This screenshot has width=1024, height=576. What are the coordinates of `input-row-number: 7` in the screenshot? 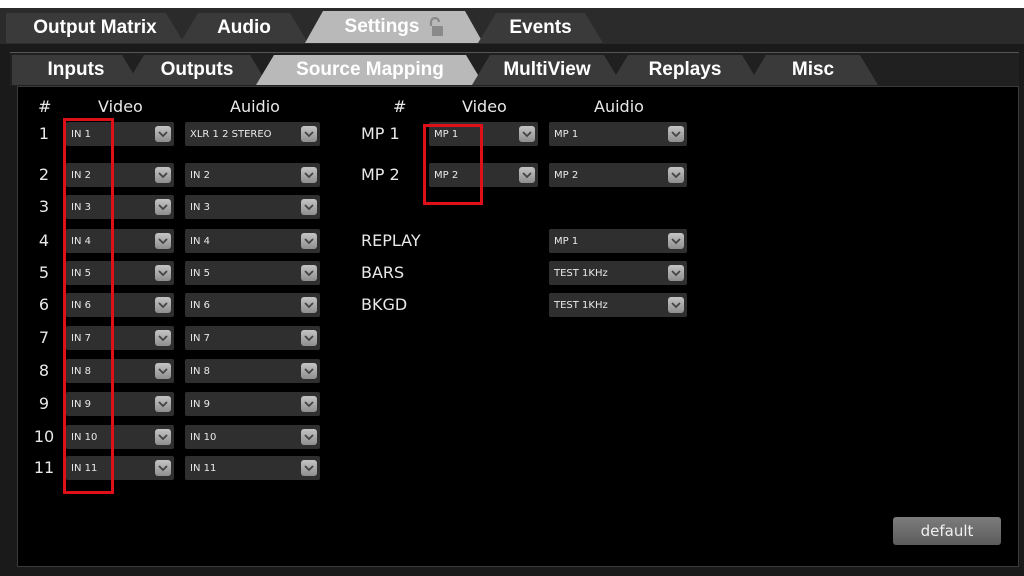 It's located at (44, 337).